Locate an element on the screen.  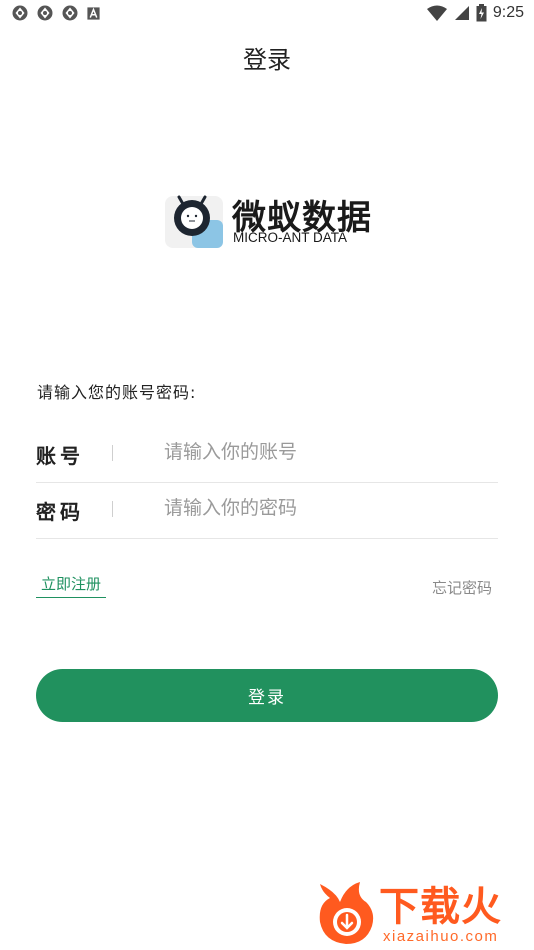
password-input is located at coordinates (329, 508).